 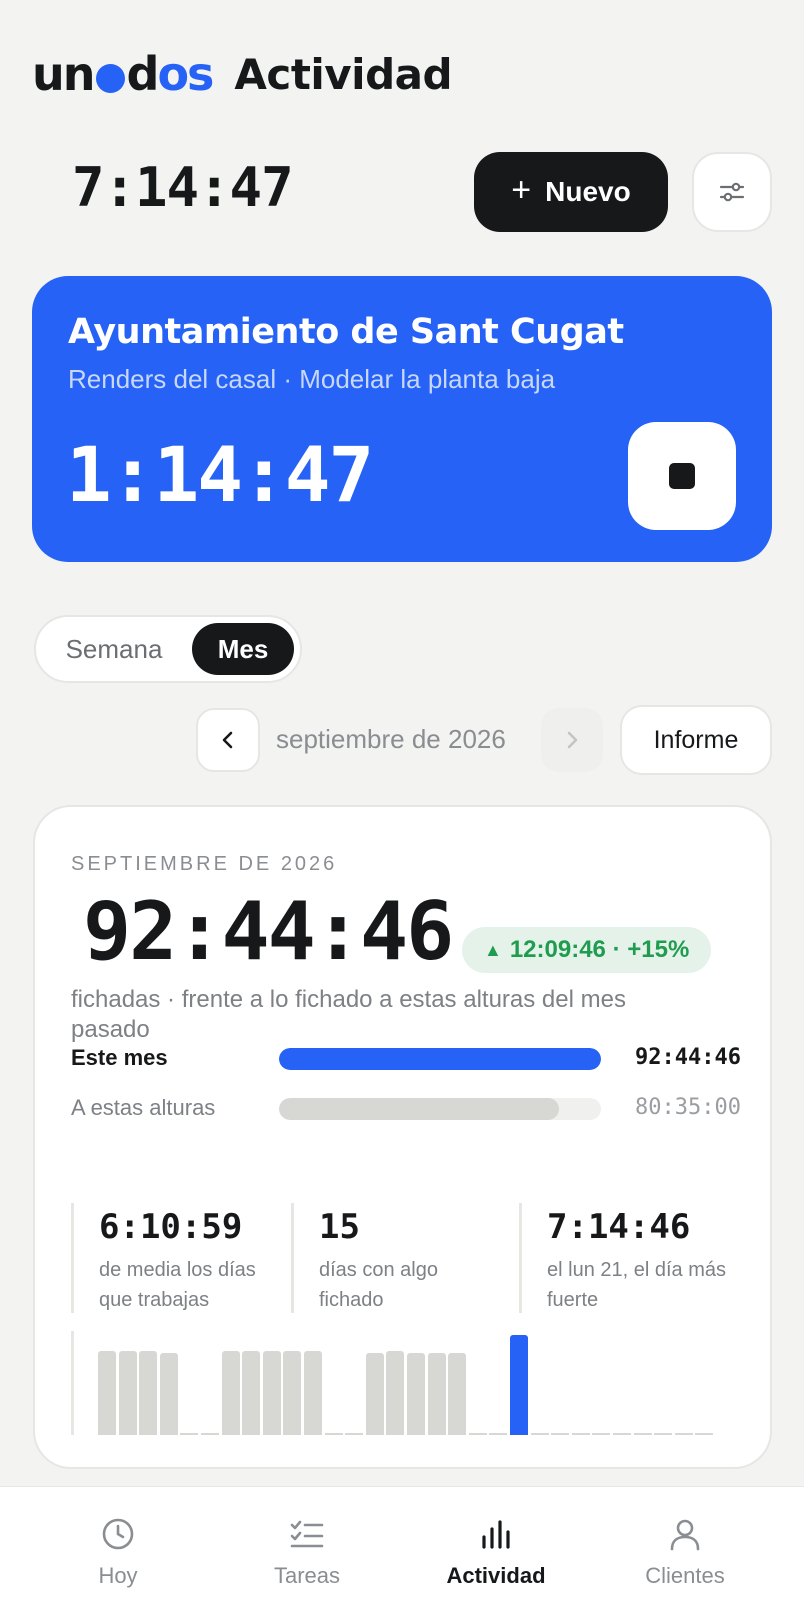 I want to click on page-title: Actividad, so click(x=343, y=74).